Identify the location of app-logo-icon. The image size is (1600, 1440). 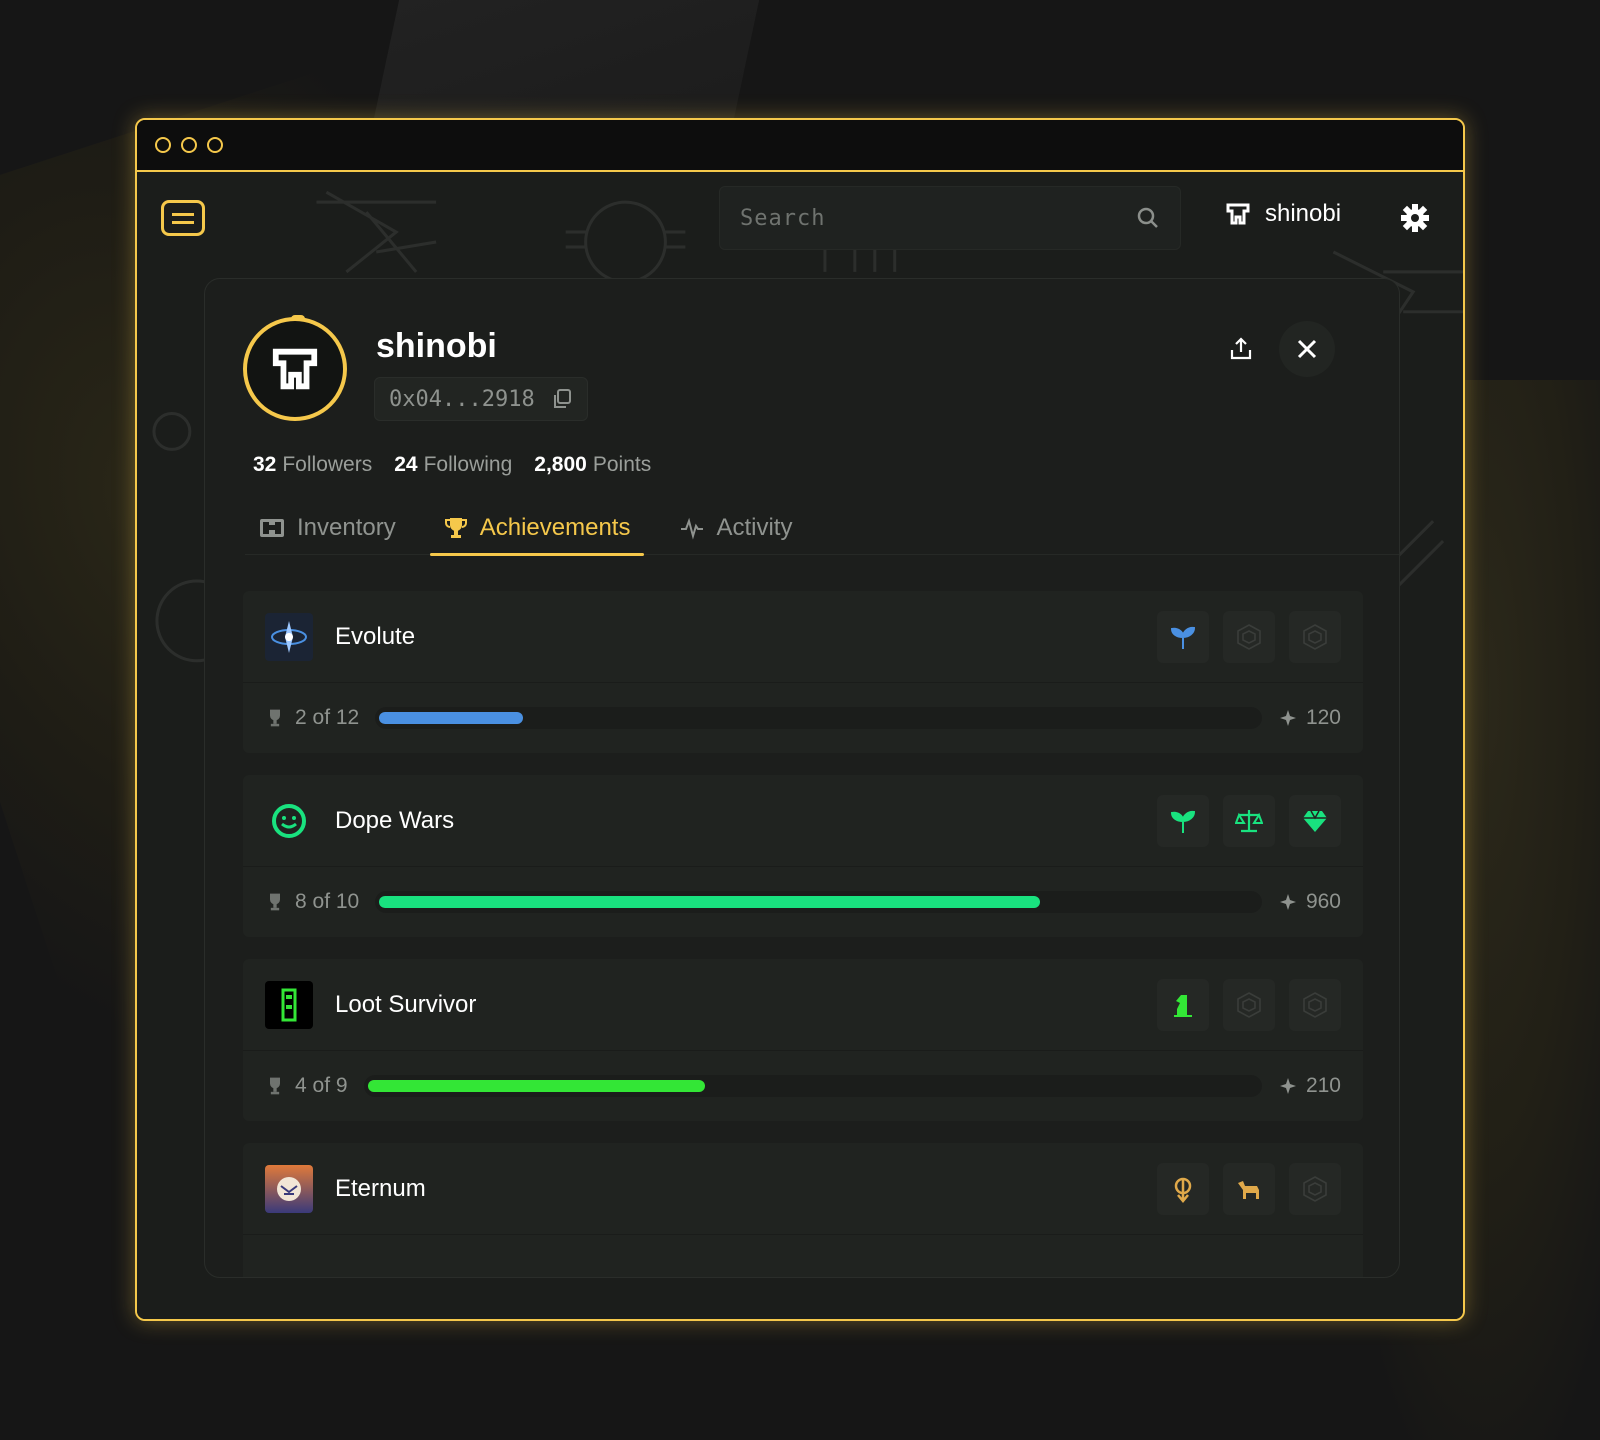
(183, 218).